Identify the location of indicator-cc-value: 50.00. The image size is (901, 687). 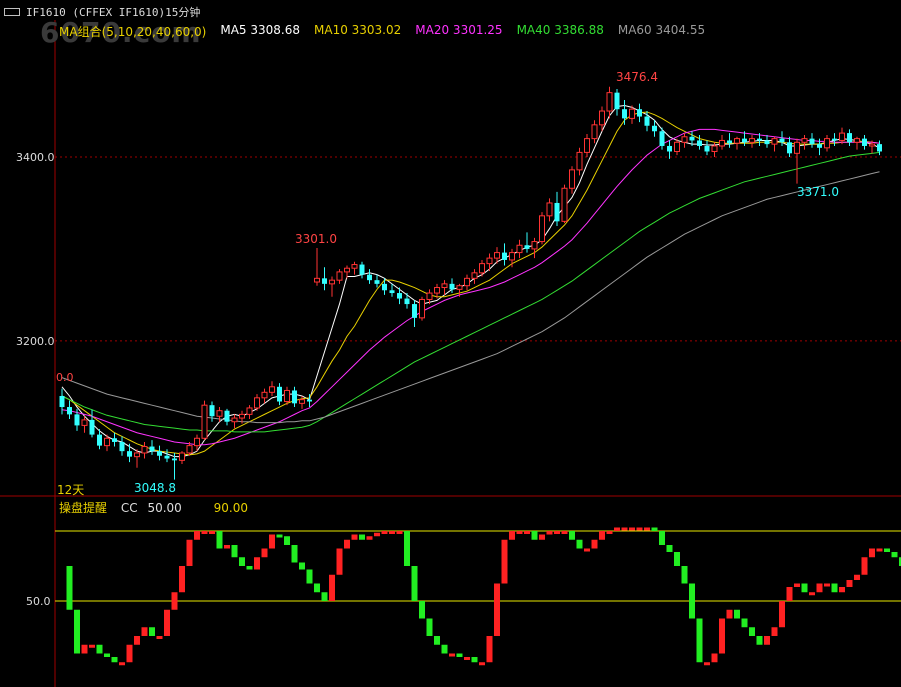
(164, 508).